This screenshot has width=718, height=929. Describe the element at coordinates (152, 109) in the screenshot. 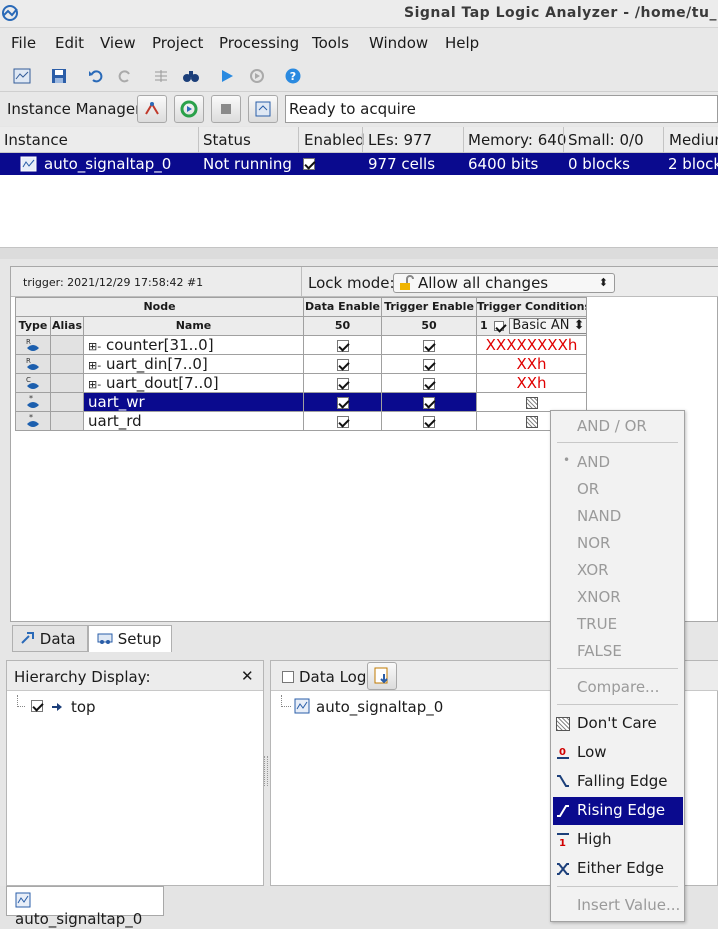

I see `scan-chain-button` at that location.